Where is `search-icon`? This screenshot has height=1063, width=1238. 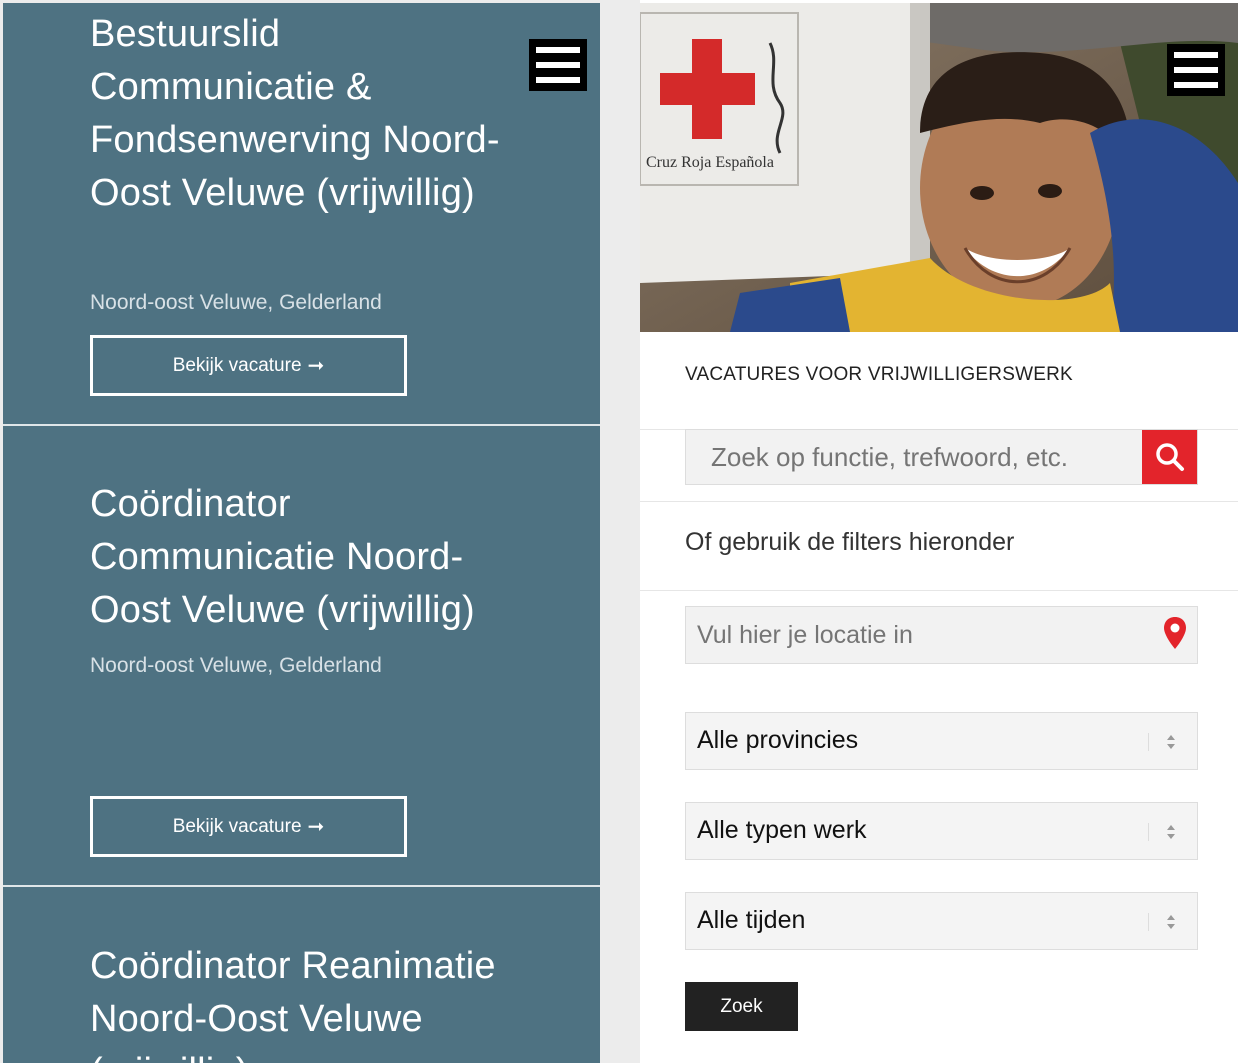 search-icon is located at coordinates (1169, 457).